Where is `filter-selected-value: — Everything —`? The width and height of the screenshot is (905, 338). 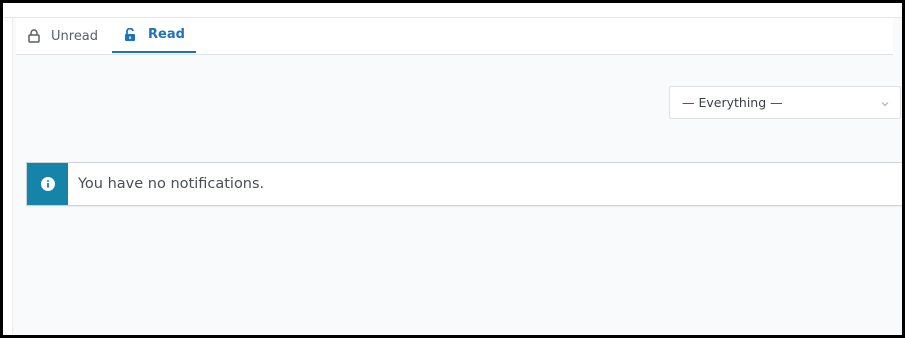
filter-selected-value: — Everything — is located at coordinates (732, 102).